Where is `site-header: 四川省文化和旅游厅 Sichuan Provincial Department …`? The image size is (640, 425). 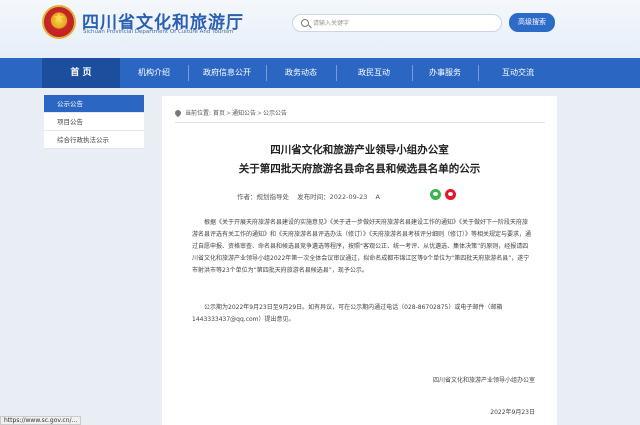
site-header: 四川省文化和旅游厅 Sichuan Provincial Department … is located at coordinates (320, 29).